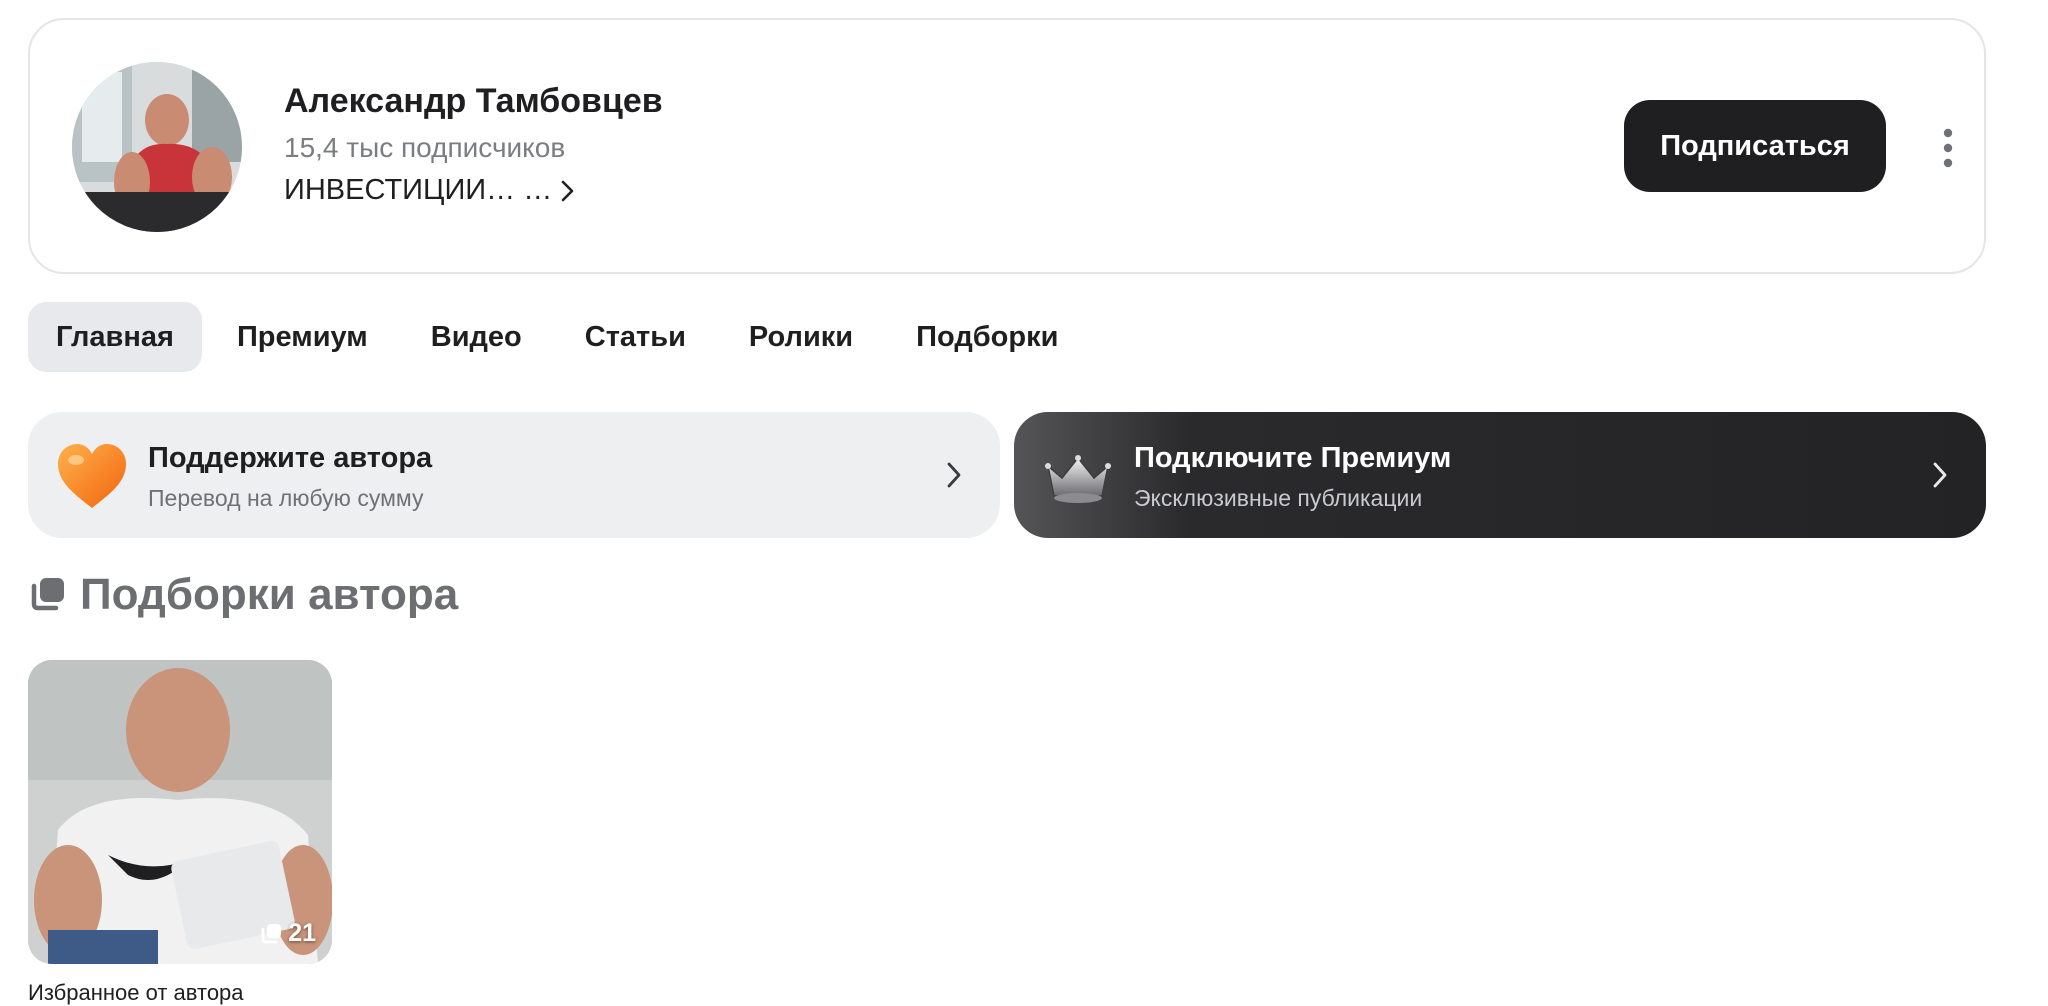  Describe the element at coordinates (1293, 458) in the screenshot. I see `premium-banner-title: Подключите Премиум` at that location.